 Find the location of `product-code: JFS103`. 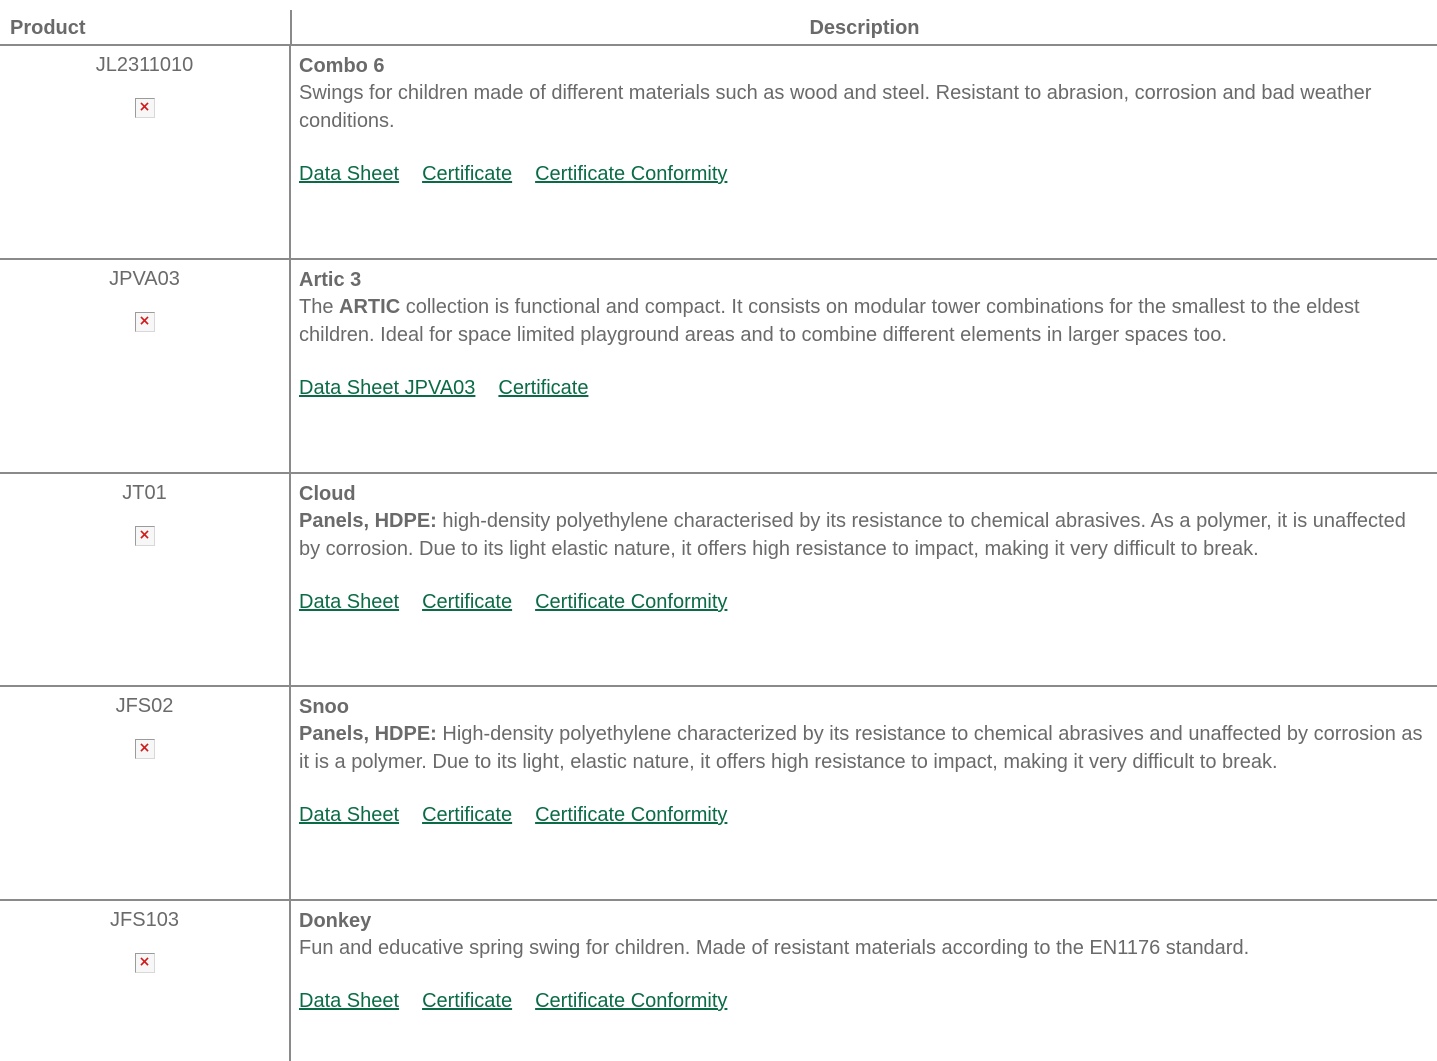

product-code: JFS103 is located at coordinates (144, 920).